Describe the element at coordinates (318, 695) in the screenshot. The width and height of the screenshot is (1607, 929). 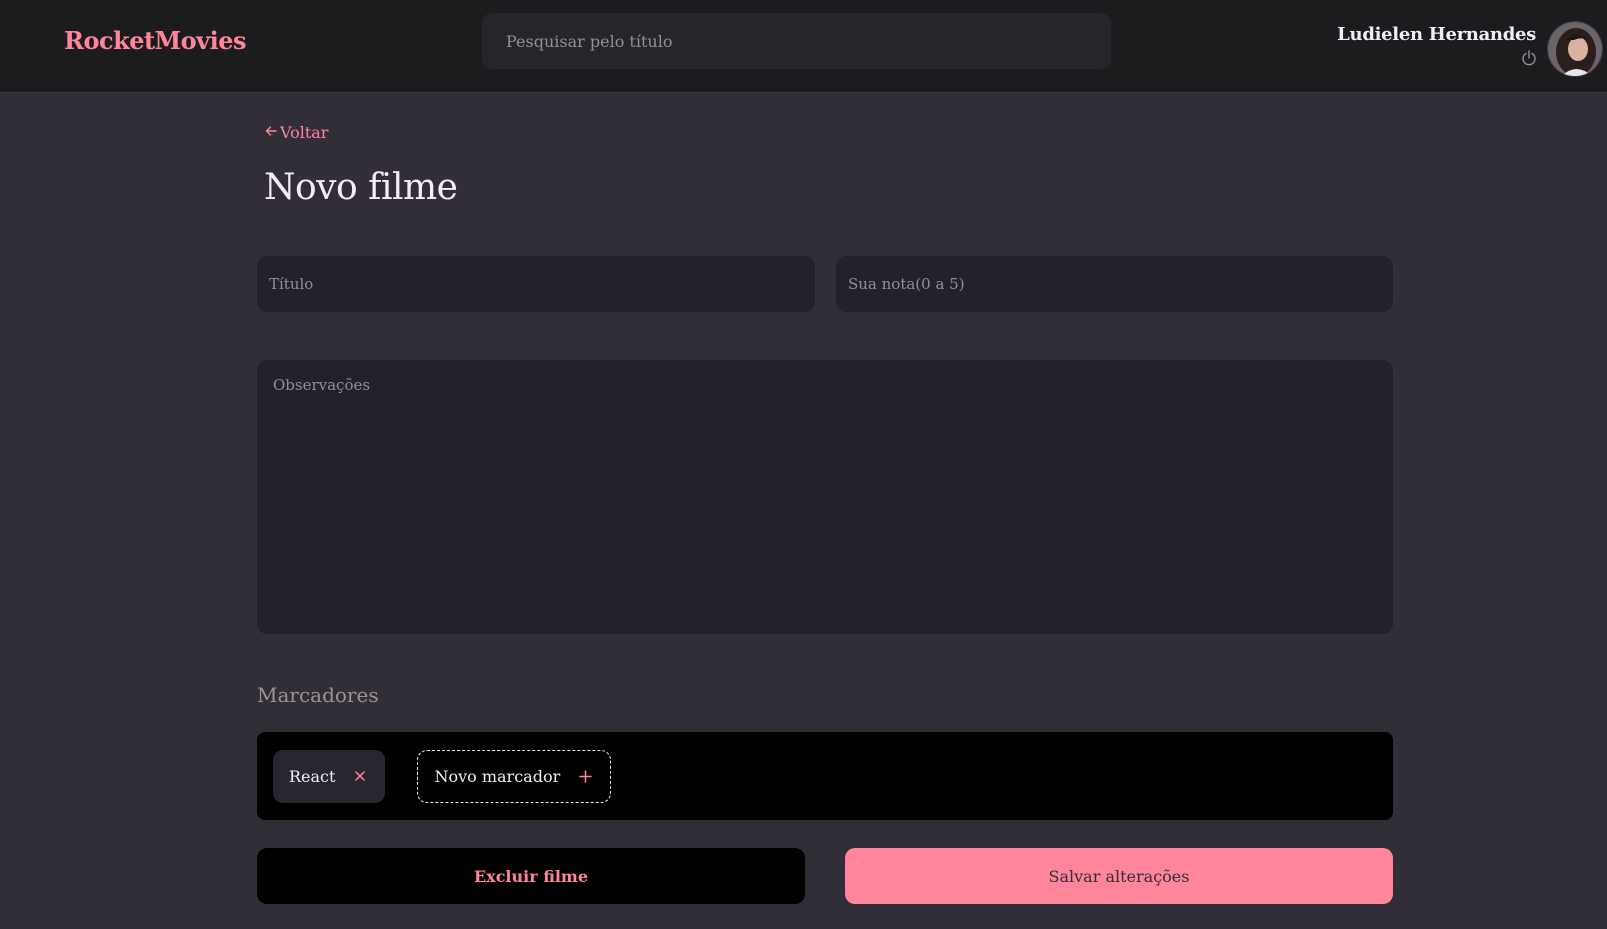
I see `tags-section-title: Marcadores` at that location.